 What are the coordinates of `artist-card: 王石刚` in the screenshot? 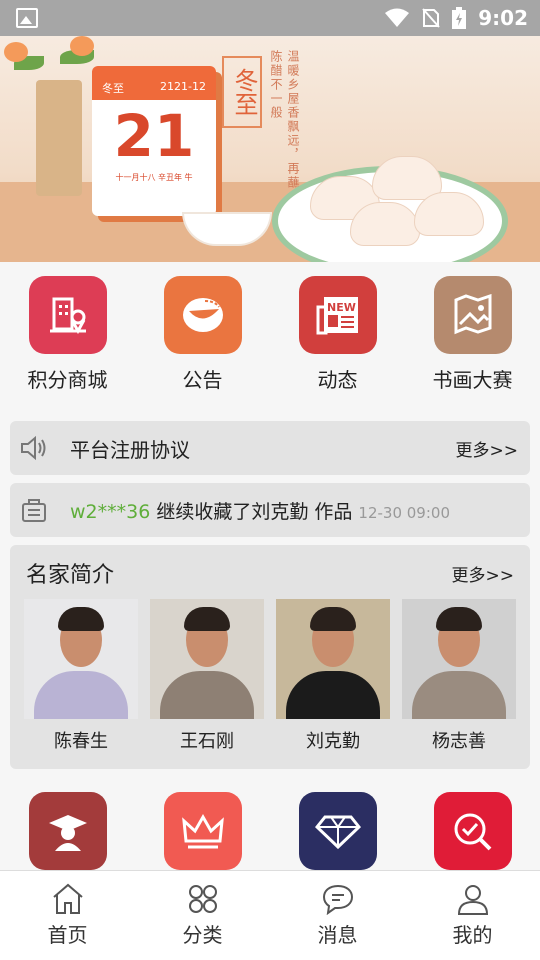 It's located at (207, 676).